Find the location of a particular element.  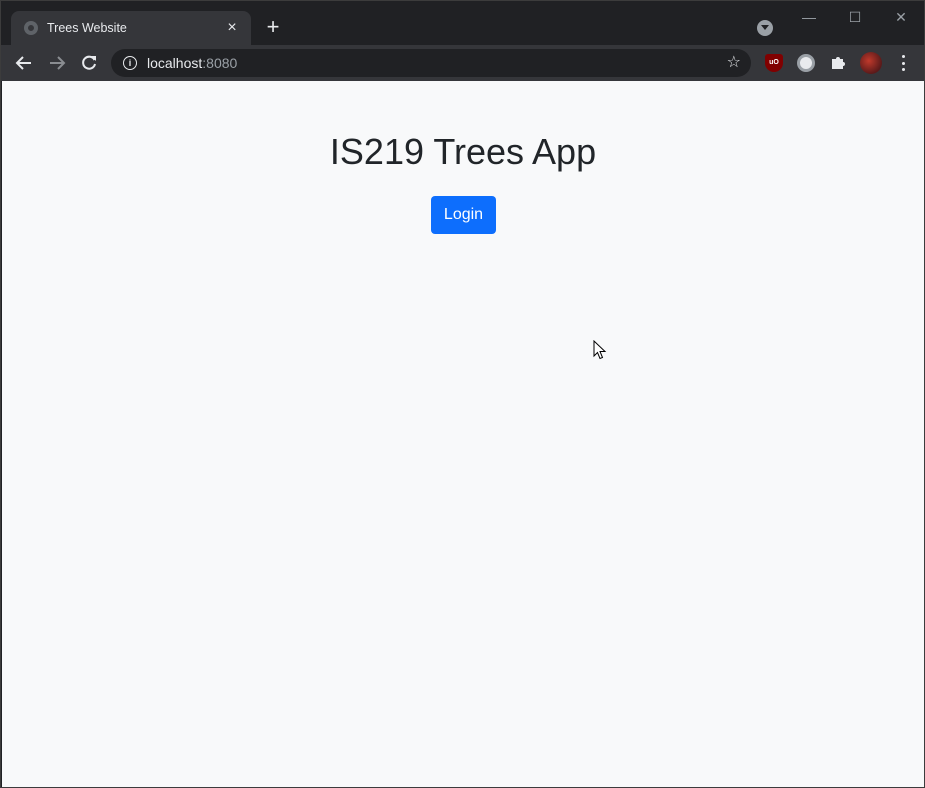

url-host: localhost is located at coordinates (175, 63).